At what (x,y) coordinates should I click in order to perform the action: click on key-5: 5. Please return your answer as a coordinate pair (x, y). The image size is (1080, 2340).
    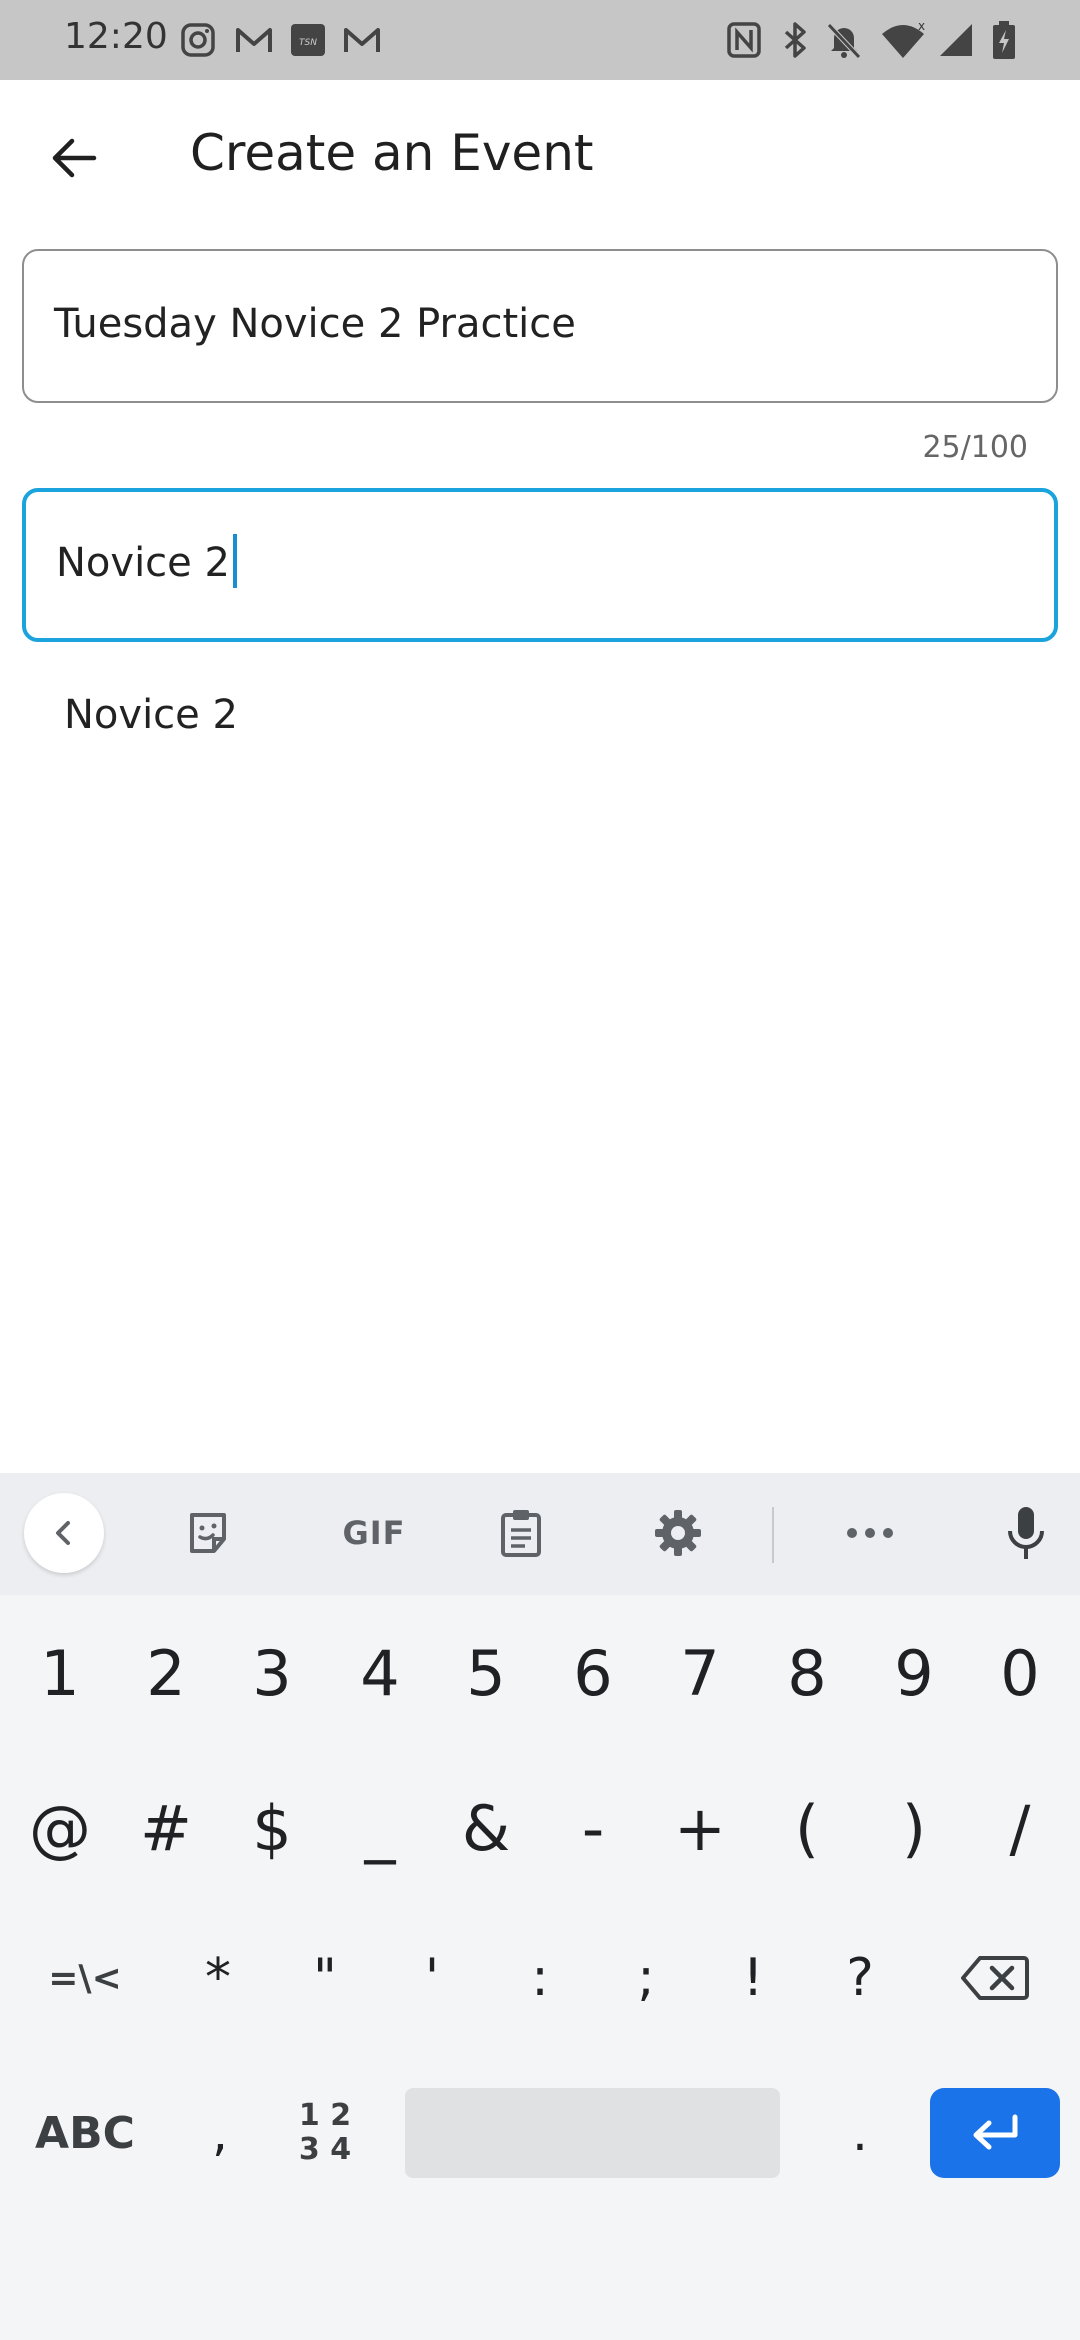
    Looking at the image, I should click on (486, 1673).